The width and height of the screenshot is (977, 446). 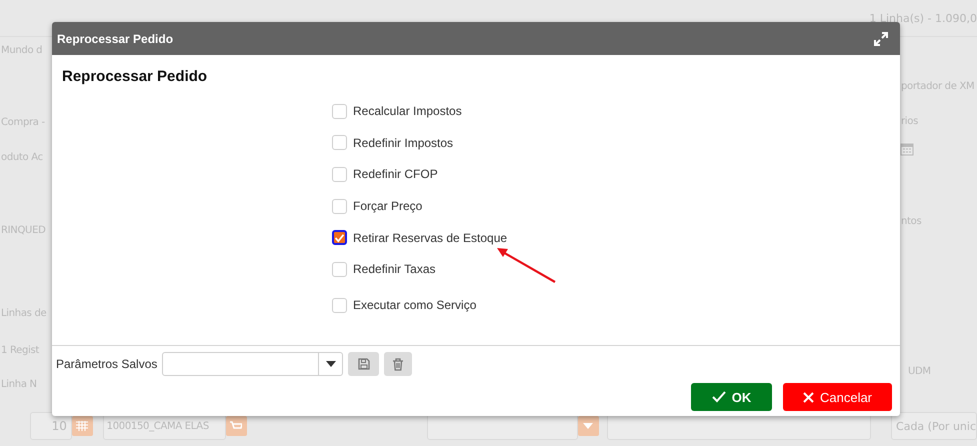 What do you see at coordinates (808, 397) in the screenshot?
I see `close-icon` at bounding box center [808, 397].